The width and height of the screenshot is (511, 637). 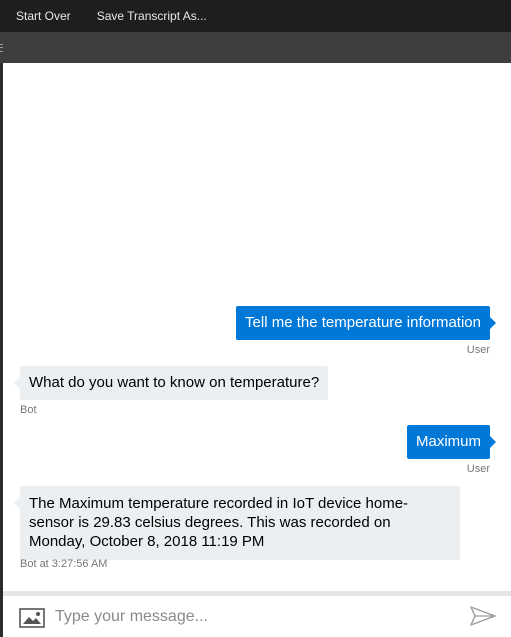 What do you see at coordinates (28, 410) in the screenshot?
I see `message-sender-label: Bot` at bounding box center [28, 410].